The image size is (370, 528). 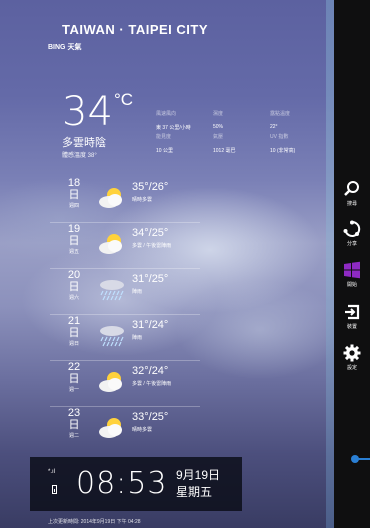 I want to click on forecast-date: 21 日 週日, so click(x=74, y=331).